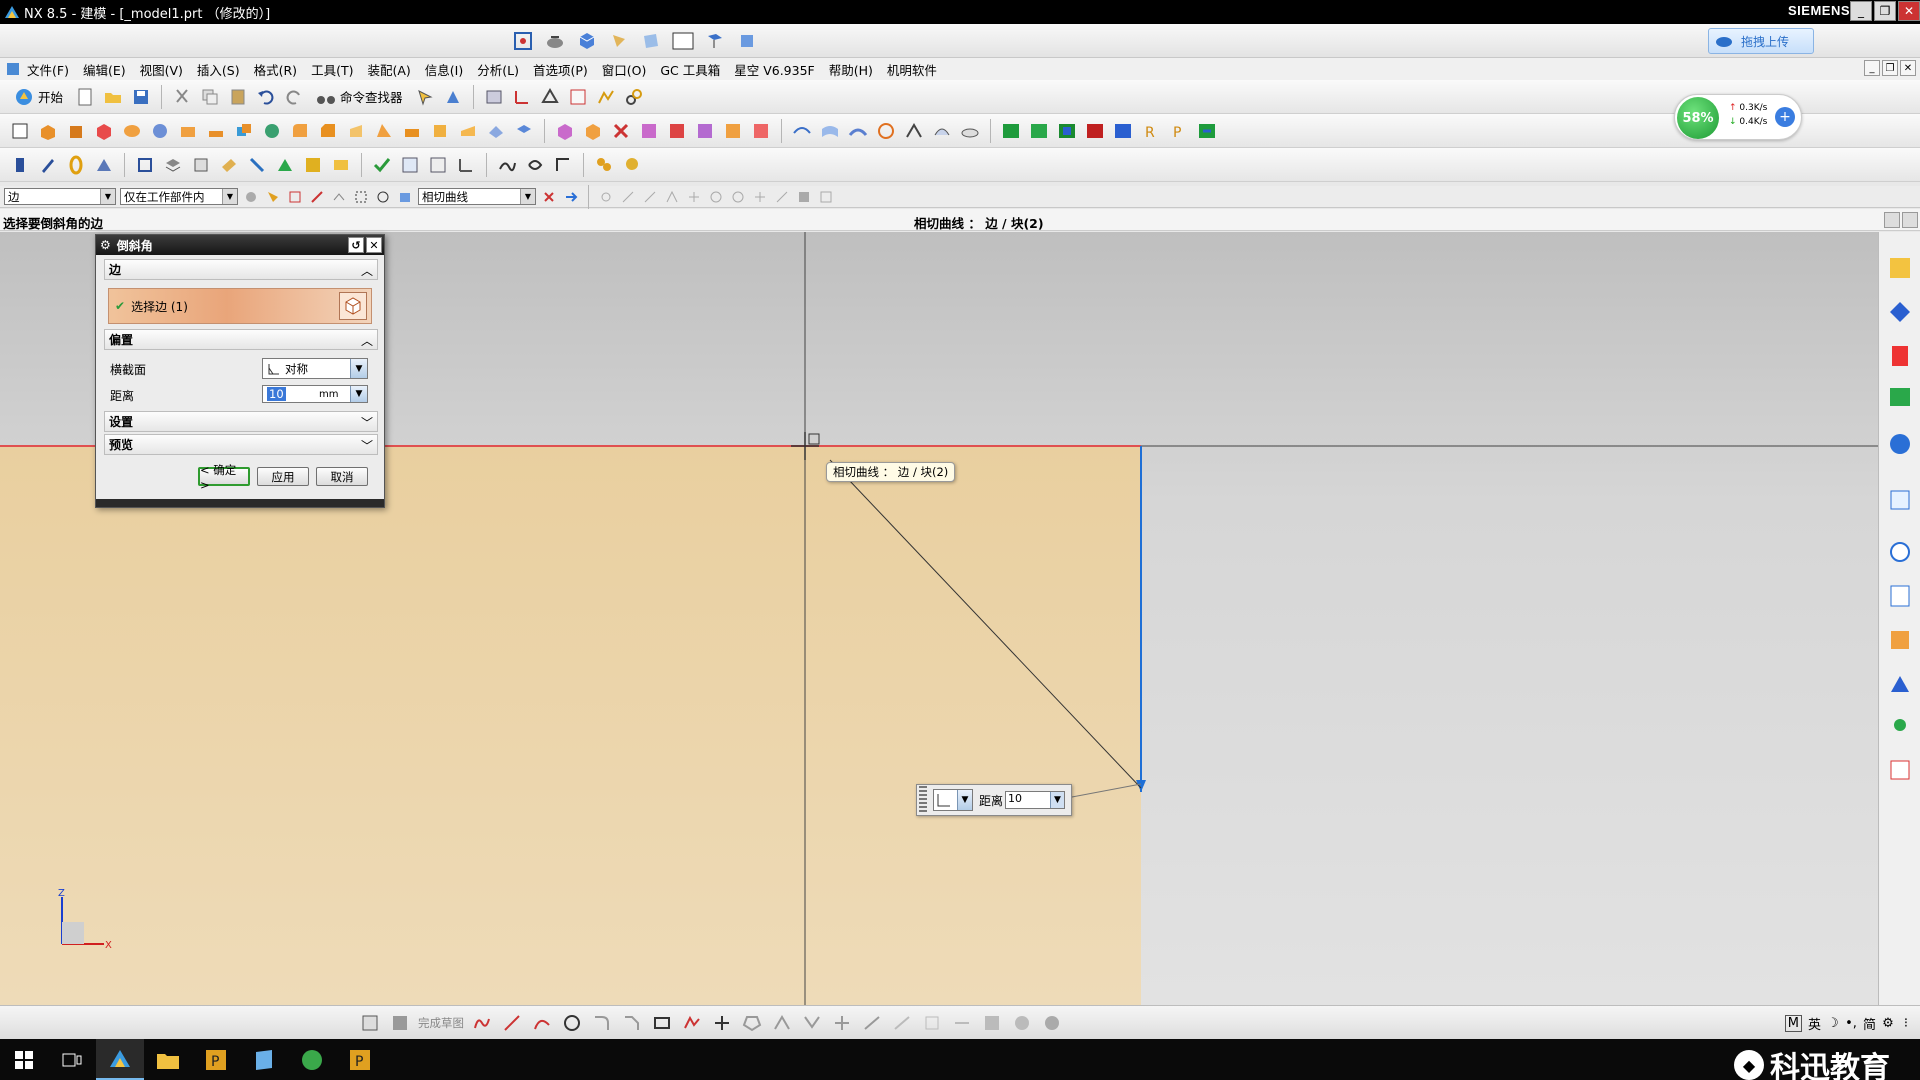 The height and width of the screenshot is (1080, 1920). Describe the element at coordinates (466, 165) in the screenshot. I see `axis-tool-icon` at that location.